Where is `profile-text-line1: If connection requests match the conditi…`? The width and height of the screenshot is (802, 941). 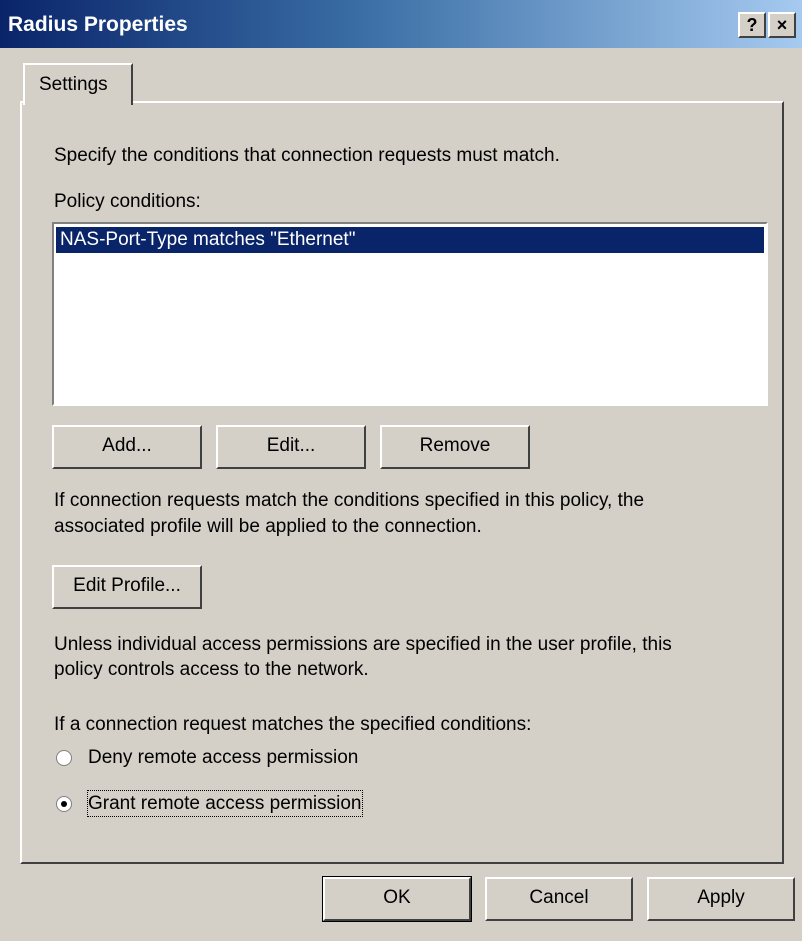
profile-text-line1: If connection requests match the conditi… is located at coordinates (349, 500).